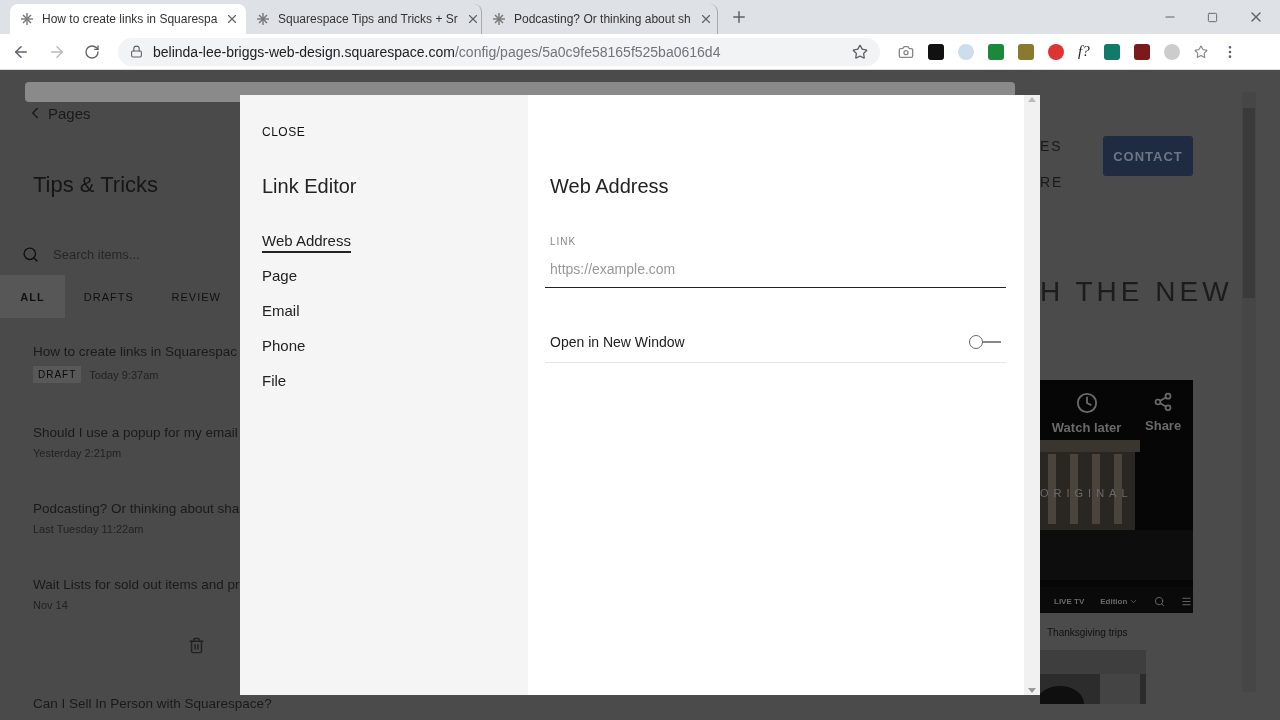  I want to click on link-type-tab: Phone, so click(284, 347).